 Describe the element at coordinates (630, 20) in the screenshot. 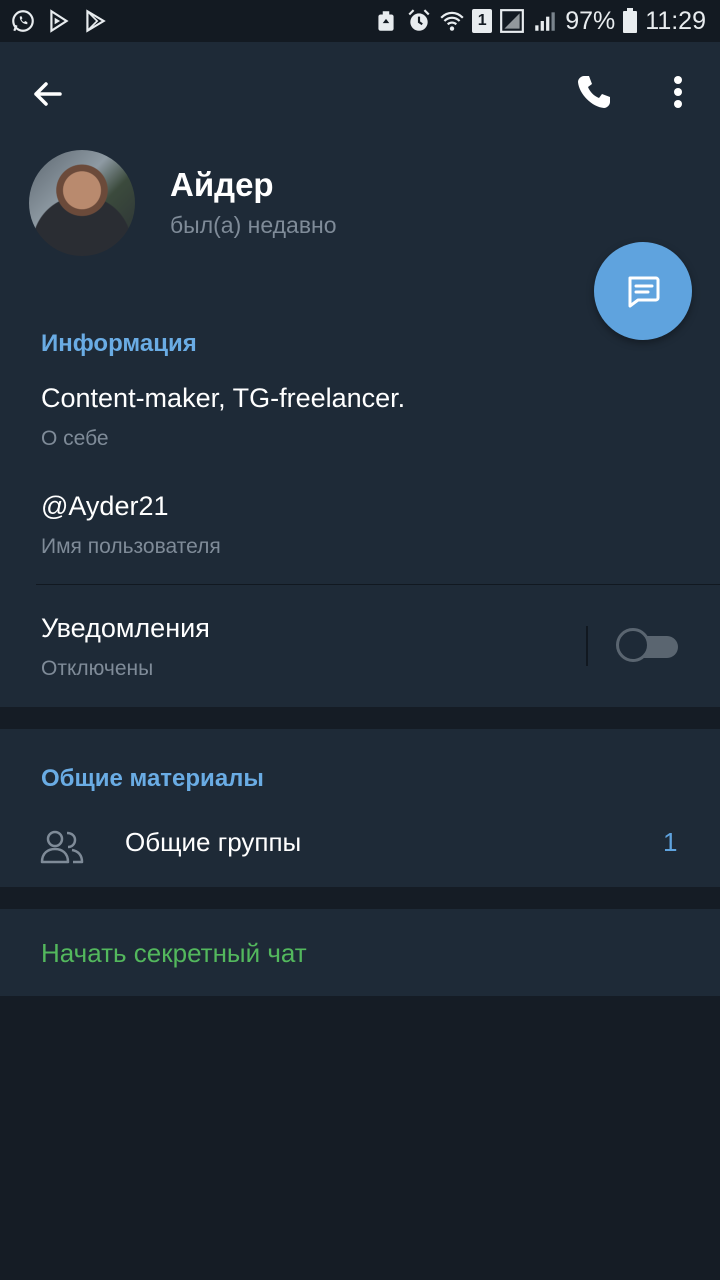

I see `battery-icon` at that location.